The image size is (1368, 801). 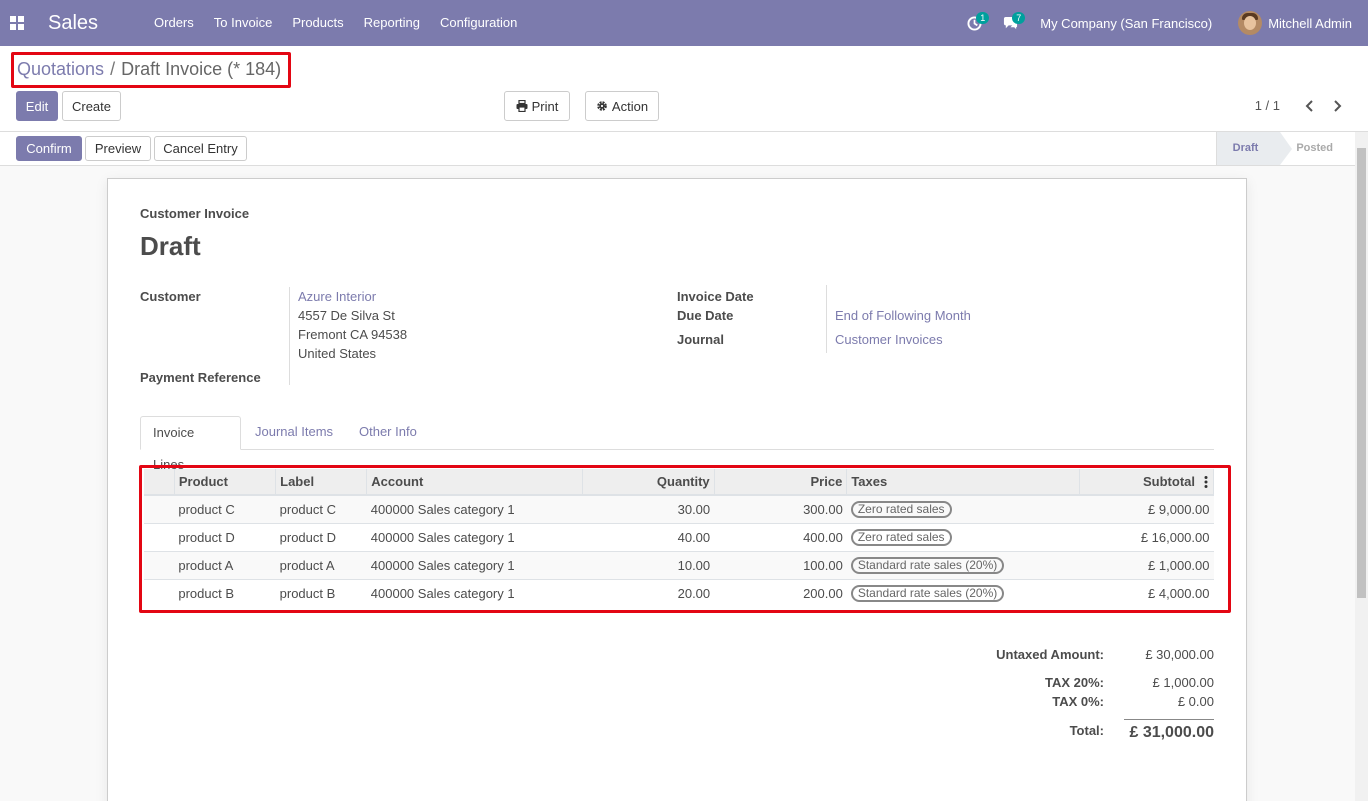 What do you see at coordinates (190, 444) in the screenshot?
I see `tab-invoice-lines: Invoice Lines` at bounding box center [190, 444].